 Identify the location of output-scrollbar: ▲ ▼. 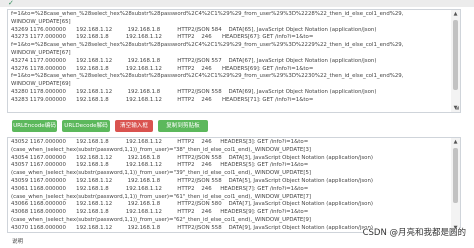
(455, 185).